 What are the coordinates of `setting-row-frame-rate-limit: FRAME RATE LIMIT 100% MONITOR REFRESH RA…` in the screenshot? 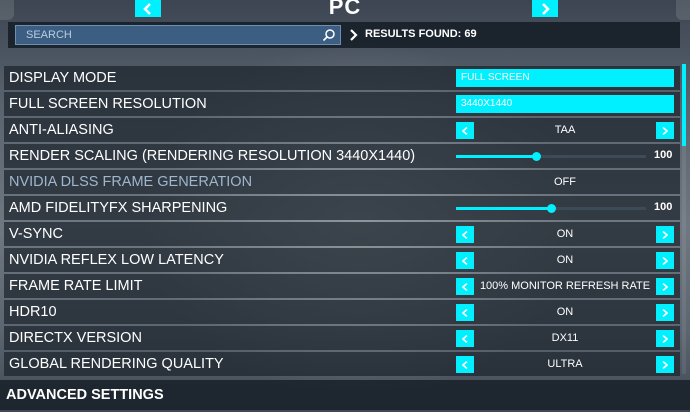 It's located at (342, 286).